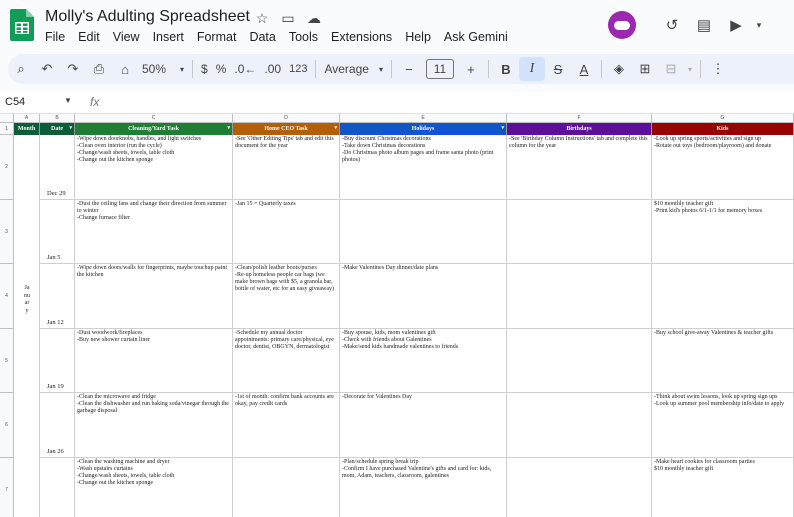 This screenshot has height=517, width=794. I want to click on row-header: 5, so click(7, 360).